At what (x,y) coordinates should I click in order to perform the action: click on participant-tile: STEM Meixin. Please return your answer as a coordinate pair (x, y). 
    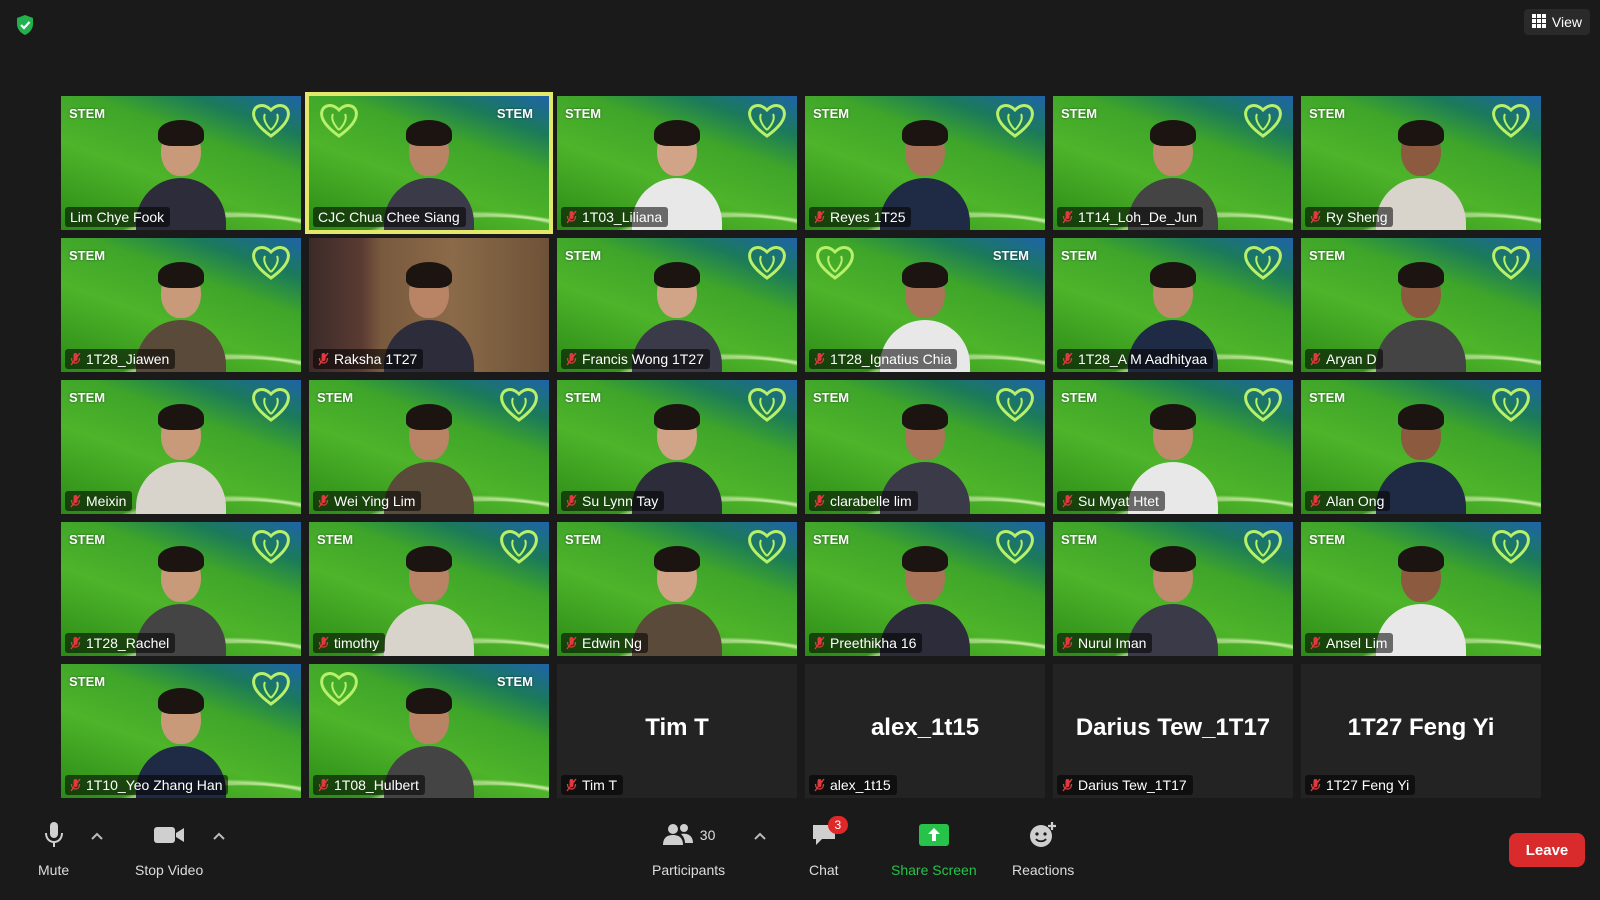
    Looking at the image, I should click on (181, 447).